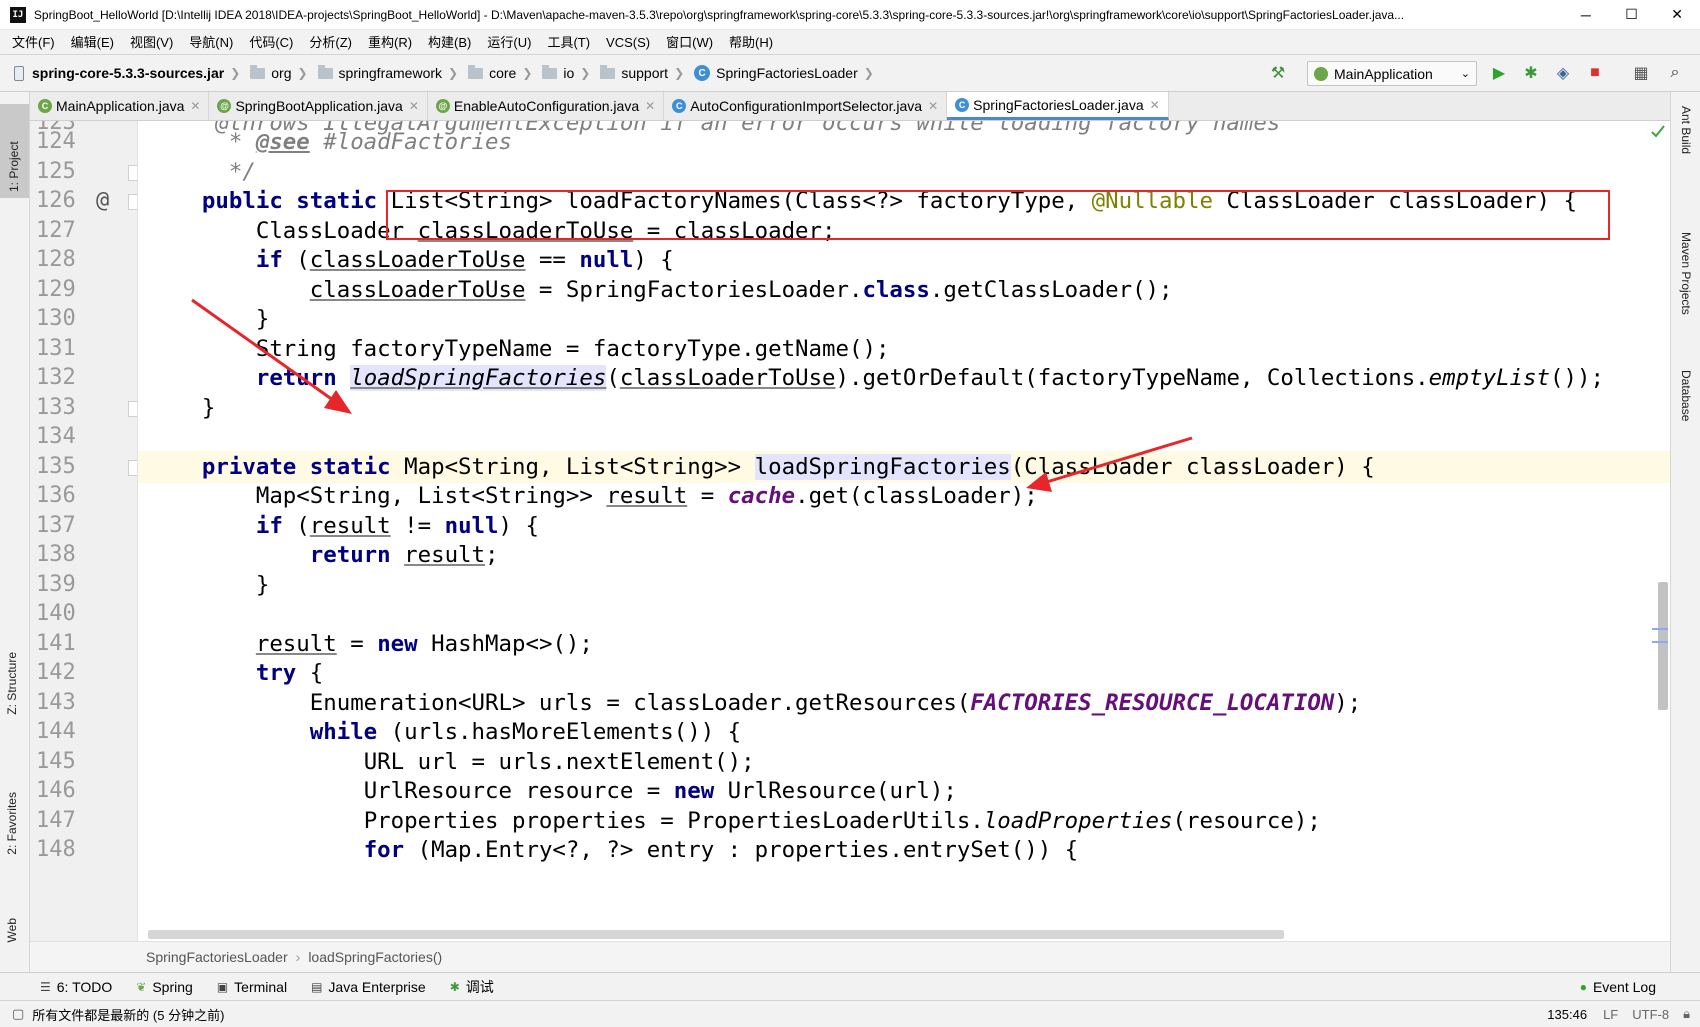  Describe the element at coordinates (904, 172) in the screenshot. I see `code-line-125: */` at that location.